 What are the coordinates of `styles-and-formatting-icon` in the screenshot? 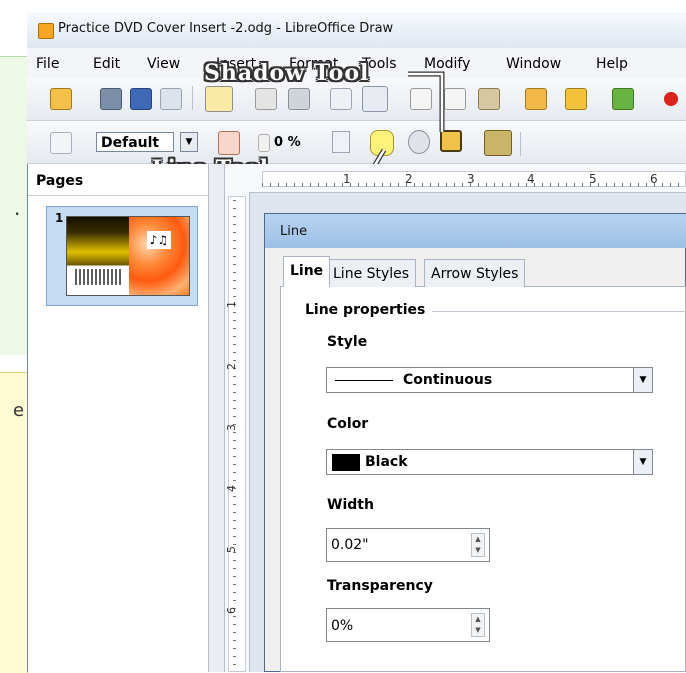 It's located at (229, 143).